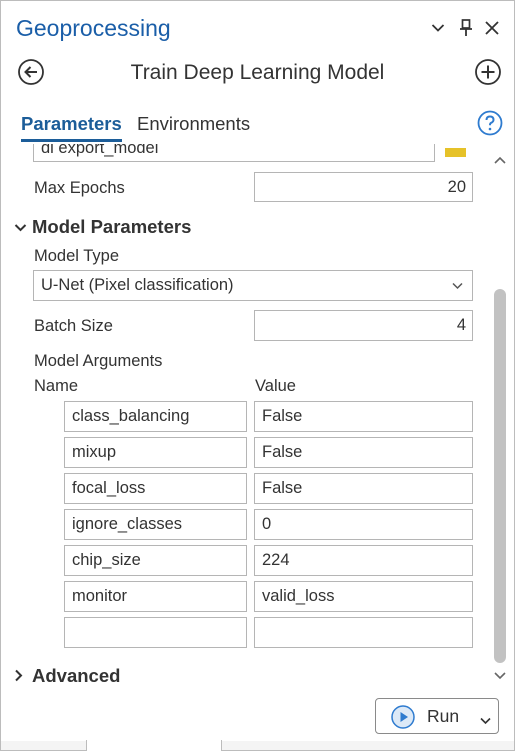 This screenshot has width=515, height=751. Describe the element at coordinates (363, 325) in the screenshot. I see `batch-size-input: 4` at that location.